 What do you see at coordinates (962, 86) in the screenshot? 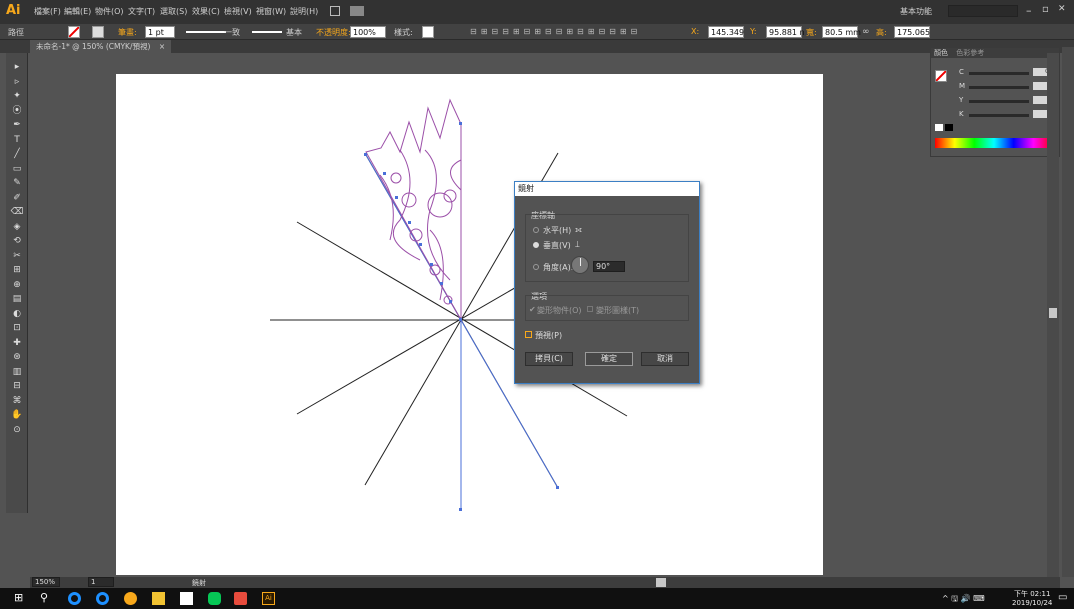
I see `channel-label: M` at bounding box center [962, 86].